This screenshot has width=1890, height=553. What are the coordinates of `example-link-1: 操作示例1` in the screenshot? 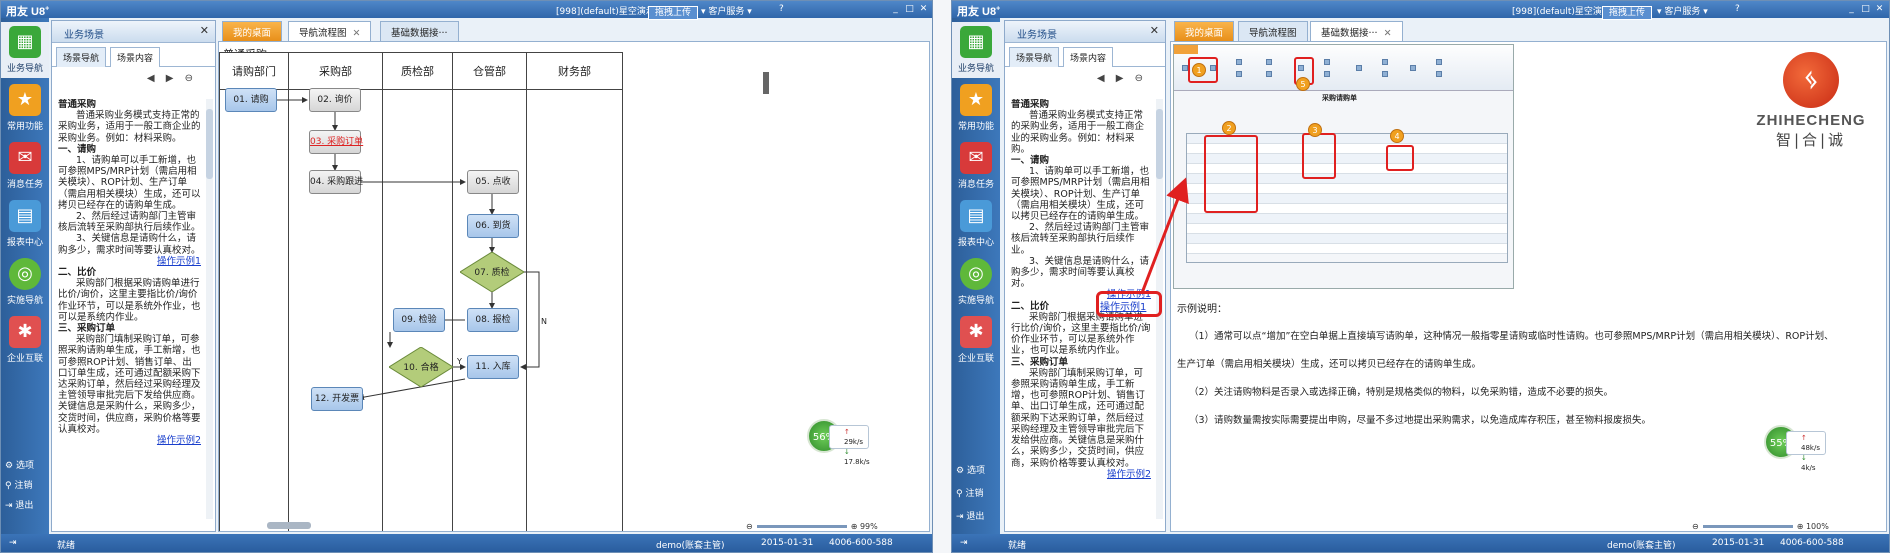 It's located at (129, 261).